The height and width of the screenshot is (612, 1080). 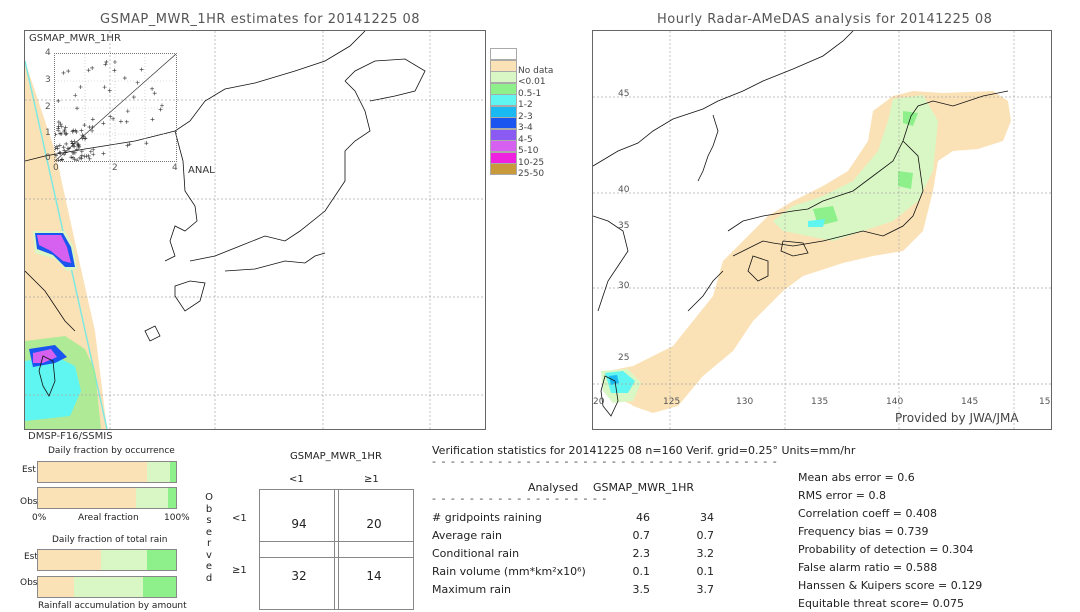 What do you see at coordinates (886, 549) in the screenshot?
I see `score-line: Probability of detection = 0.304` at bounding box center [886, 549].